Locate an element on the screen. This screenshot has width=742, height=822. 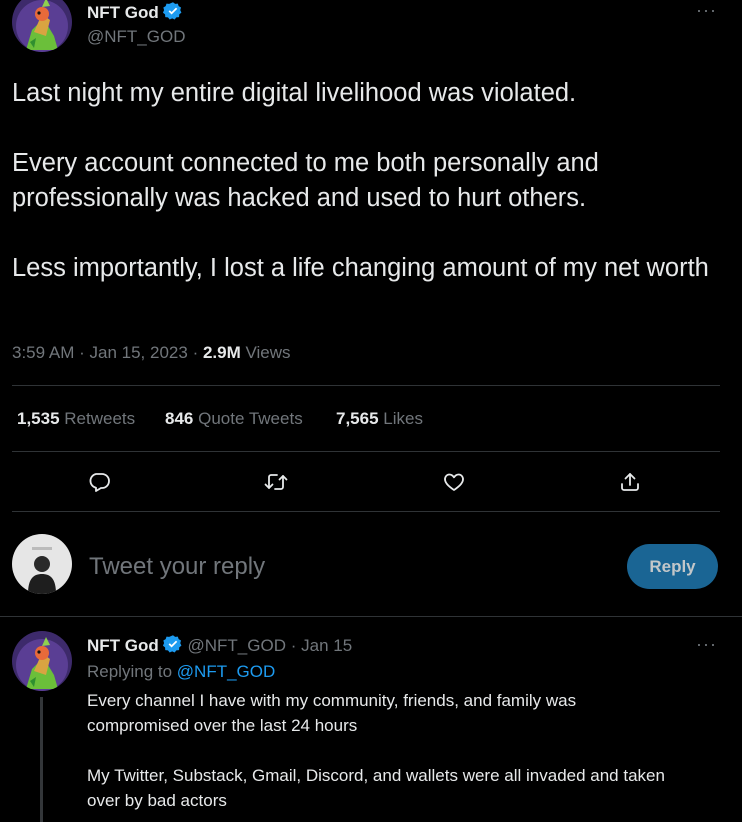
tweet-date: Jan 15, 2023 is located at coordinates (139, 352).